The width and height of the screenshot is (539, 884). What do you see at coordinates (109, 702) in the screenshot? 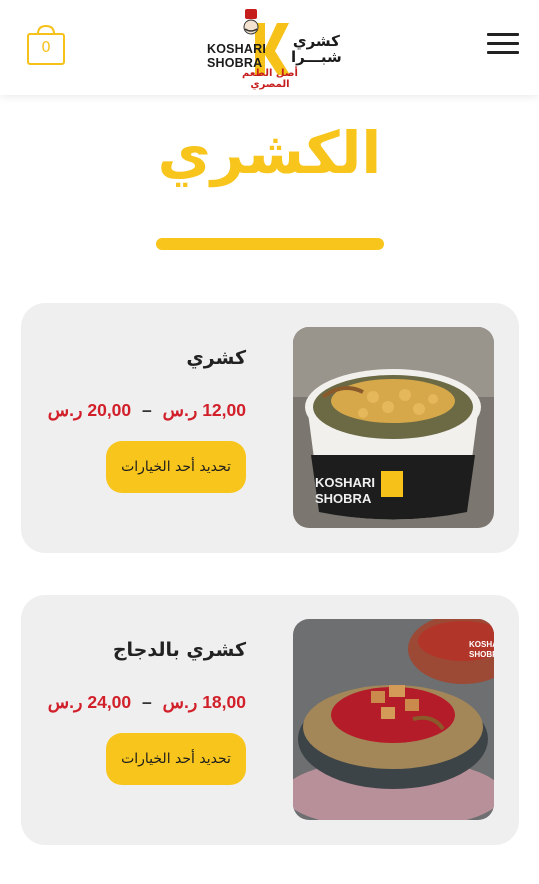
I see `price-max: 24,00` at bounding box center [109, 702].